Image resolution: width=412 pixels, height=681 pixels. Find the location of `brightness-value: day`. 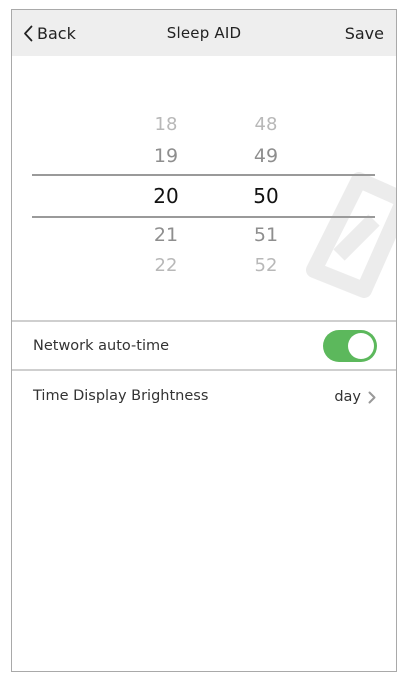

brightness-value: day is located at coordinates (347, 397).